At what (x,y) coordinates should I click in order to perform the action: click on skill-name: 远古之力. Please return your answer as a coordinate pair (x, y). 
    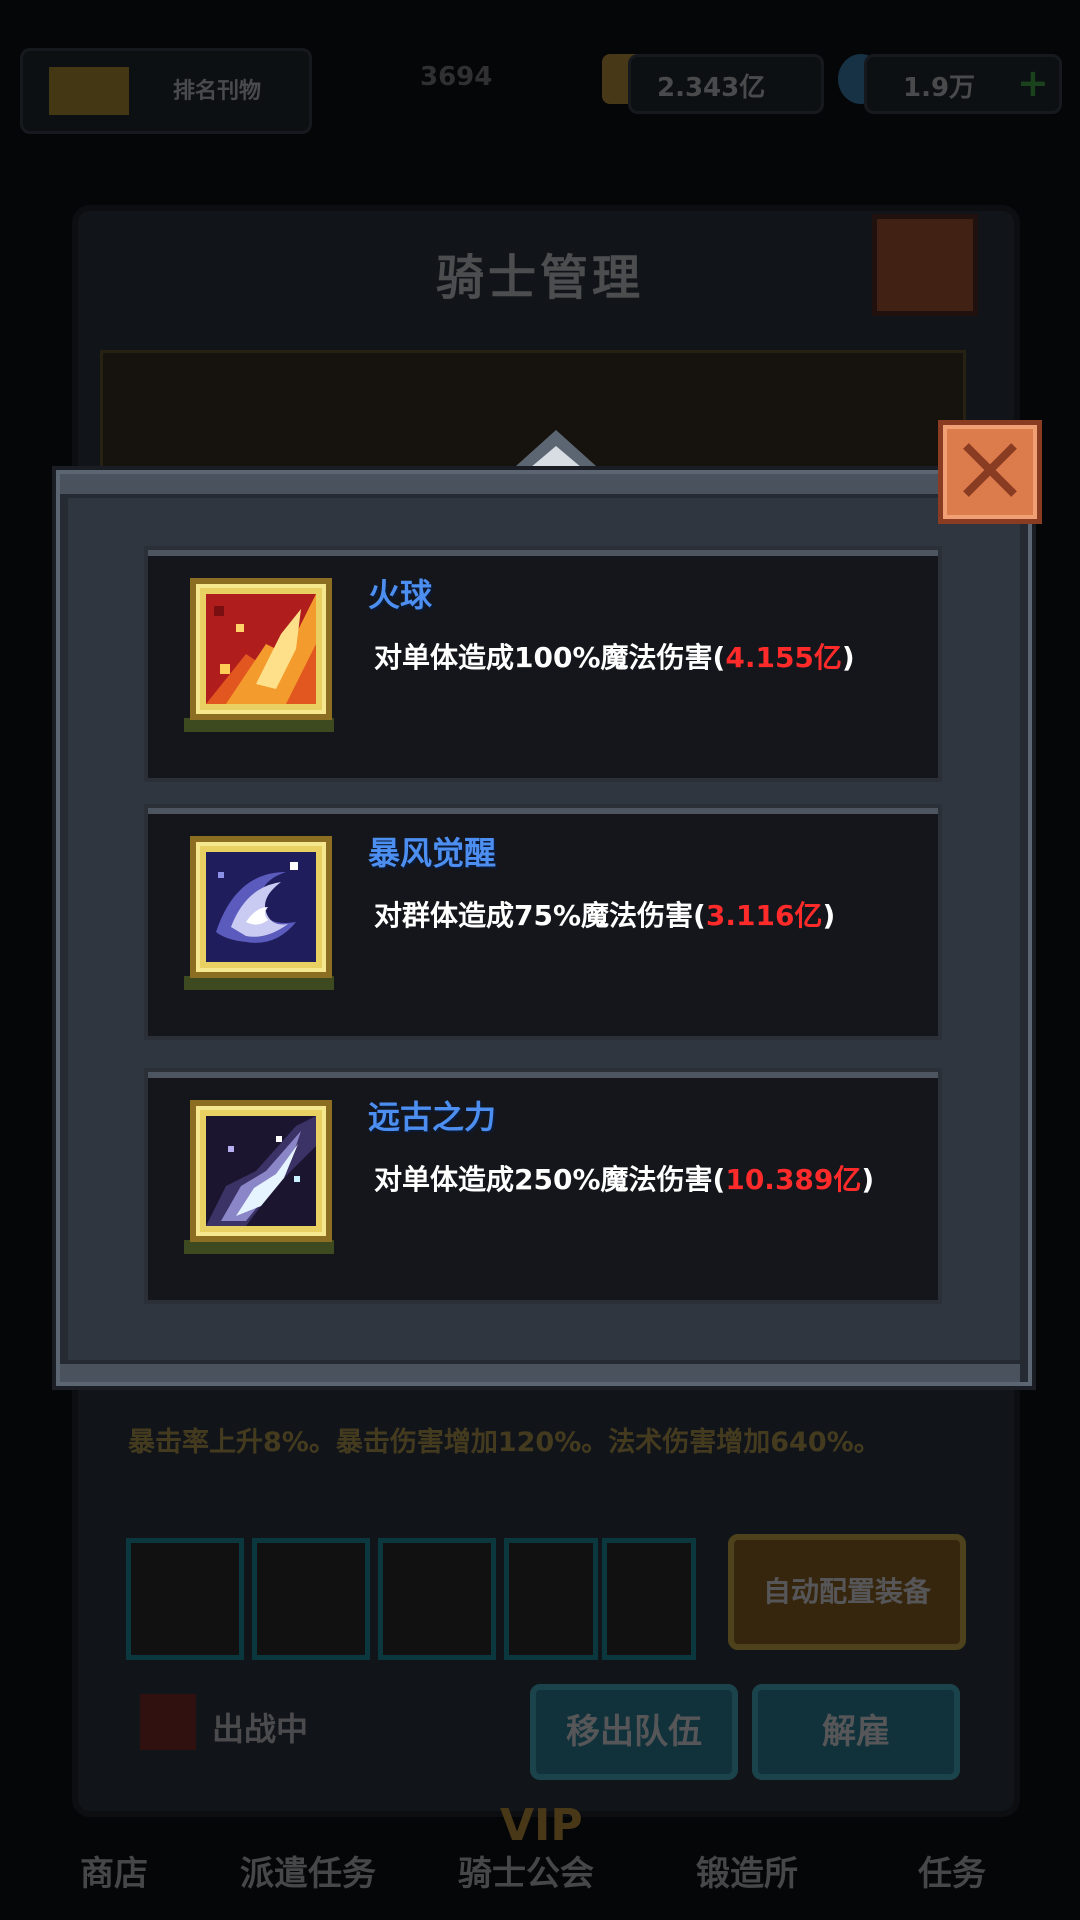
    Looking at the image, I should click on (432, 1117).